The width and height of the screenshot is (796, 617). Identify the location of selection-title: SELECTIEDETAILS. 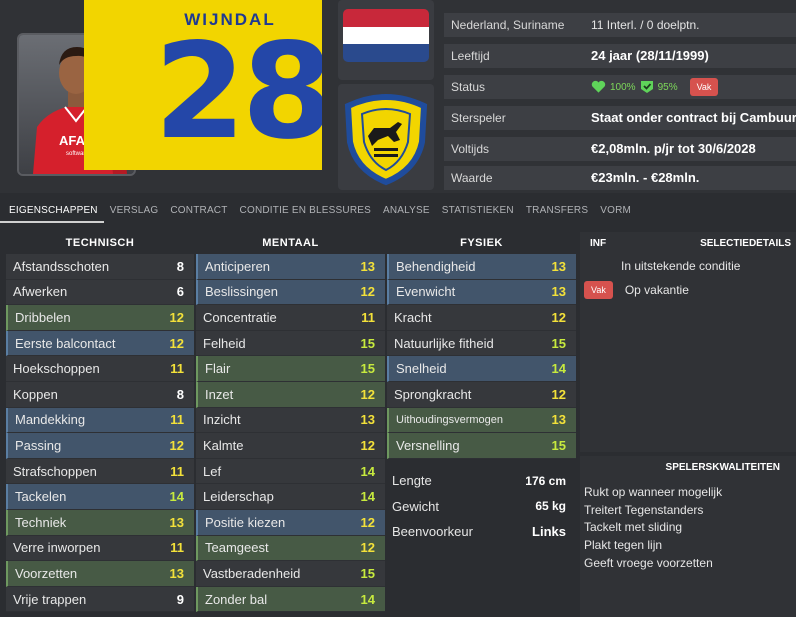
(745, 243).